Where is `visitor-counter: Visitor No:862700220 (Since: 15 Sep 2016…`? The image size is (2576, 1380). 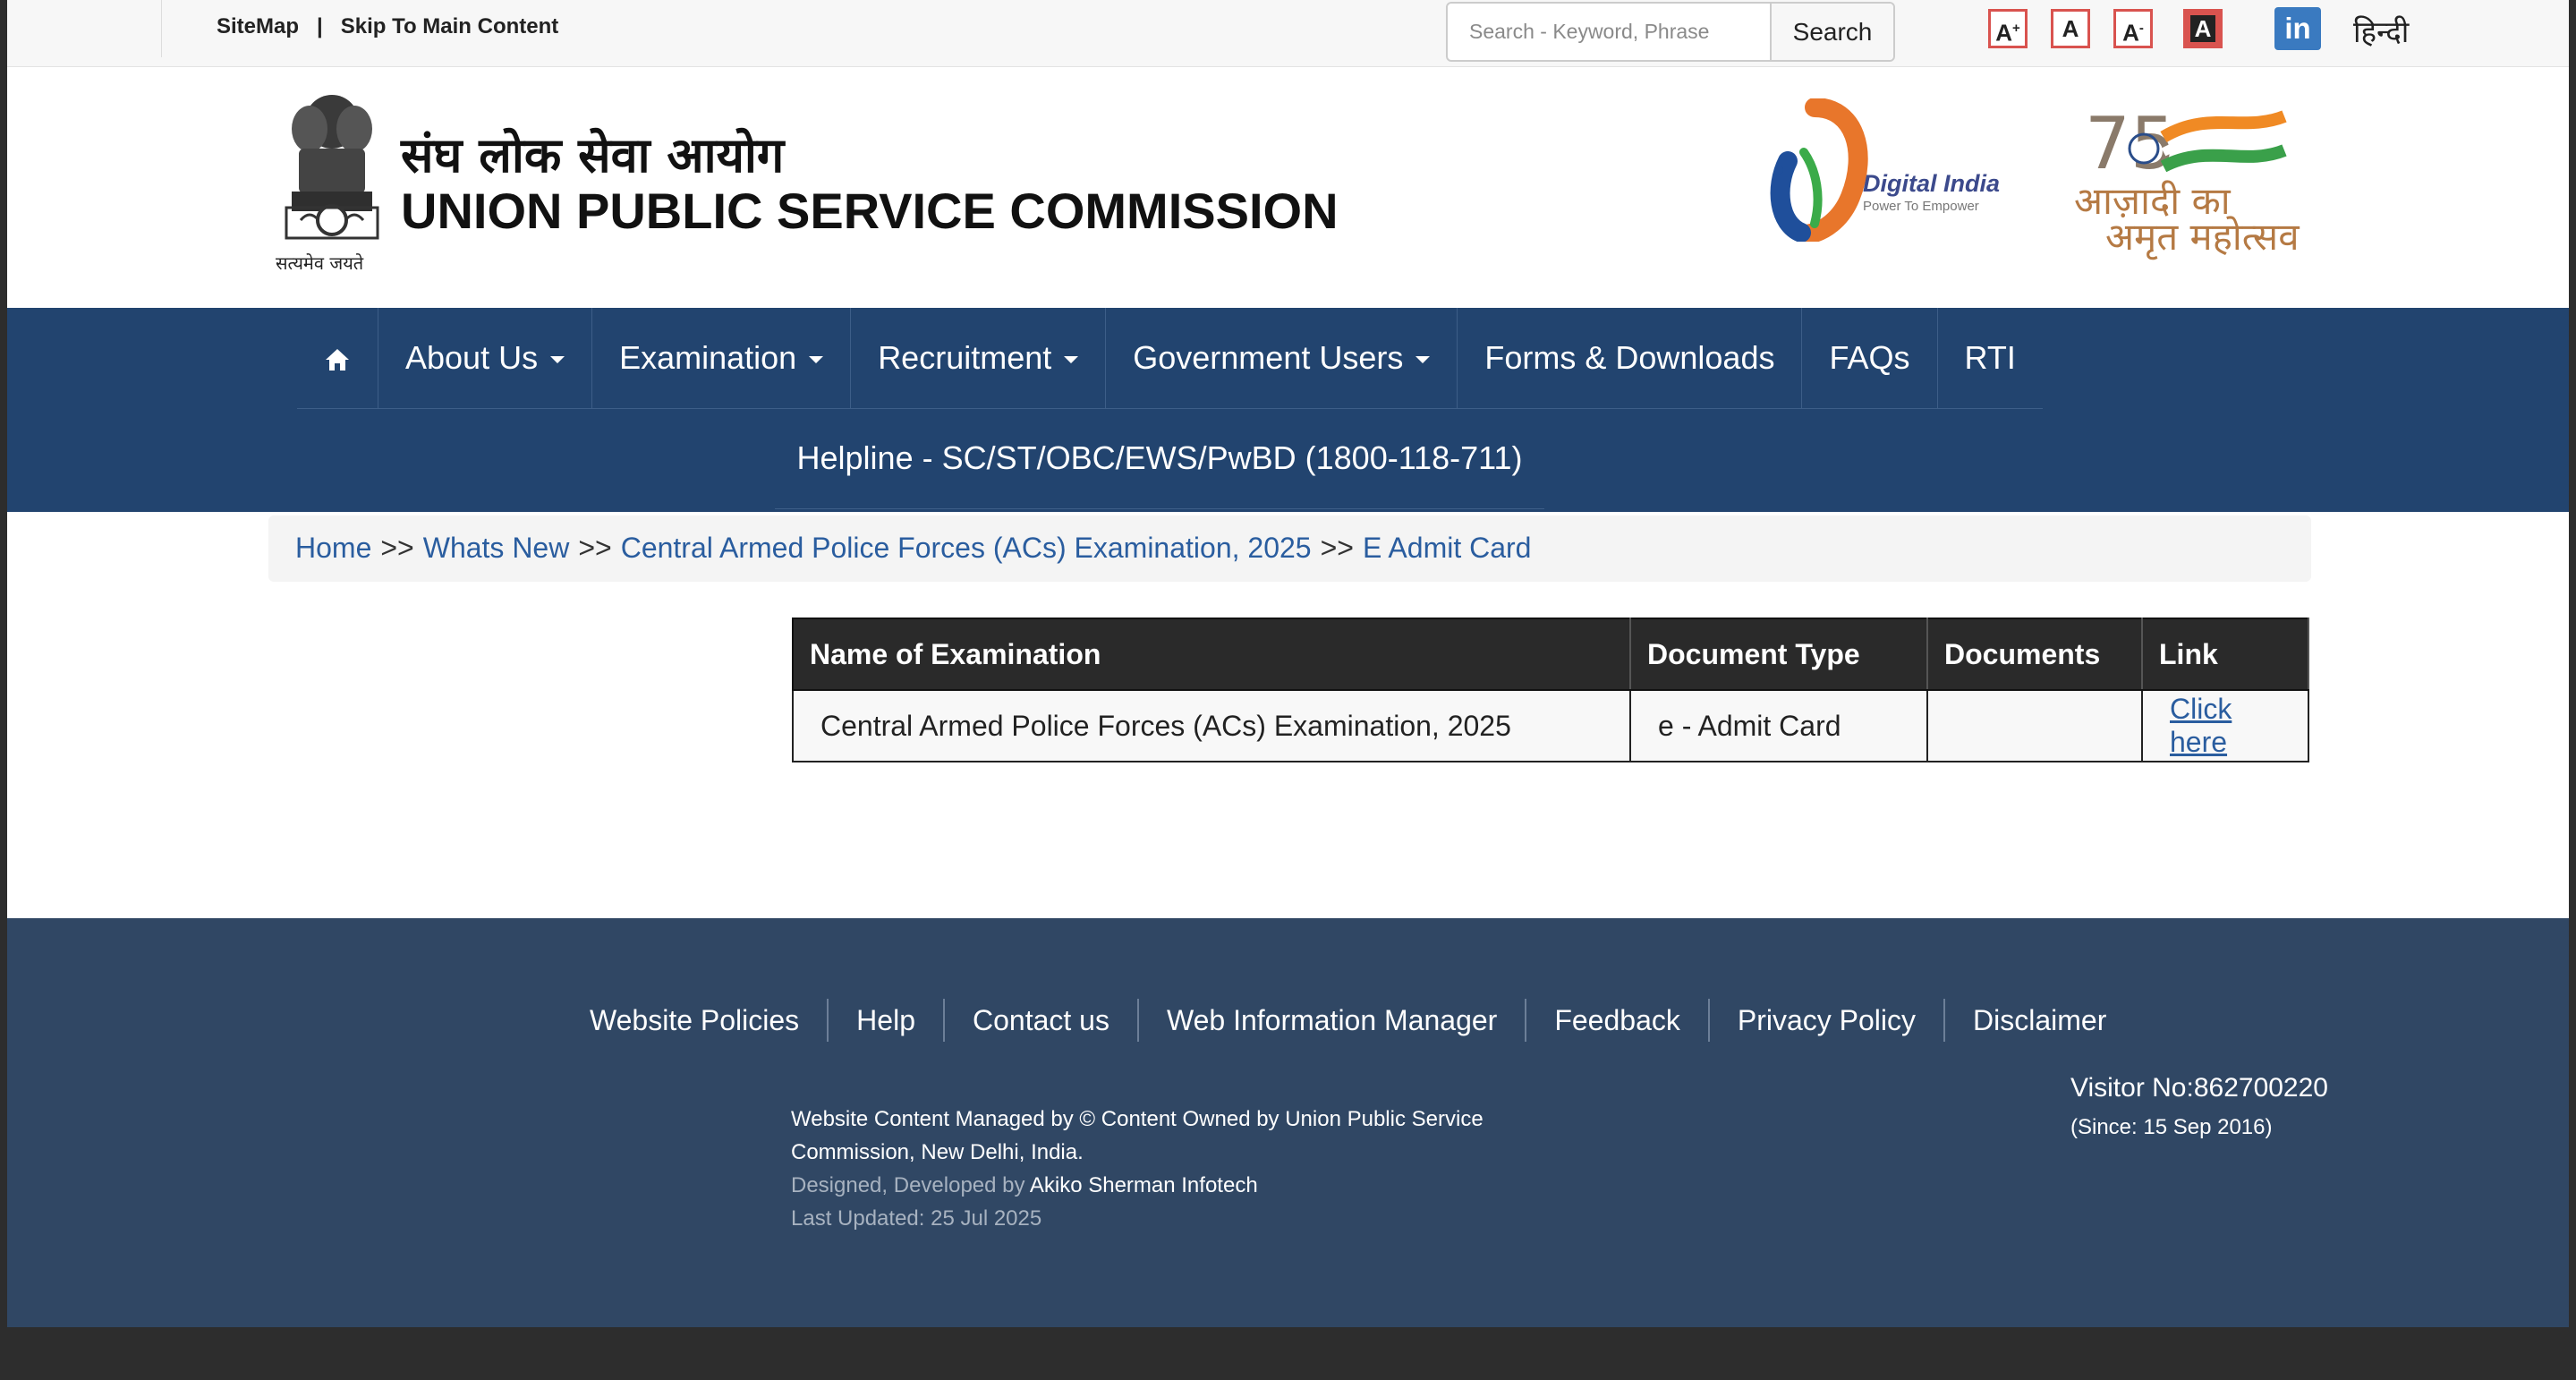 visitor-counter: Visitor No:862700220 (Since: 15 Sep 2016… is located at coordinates (2204, 1108).